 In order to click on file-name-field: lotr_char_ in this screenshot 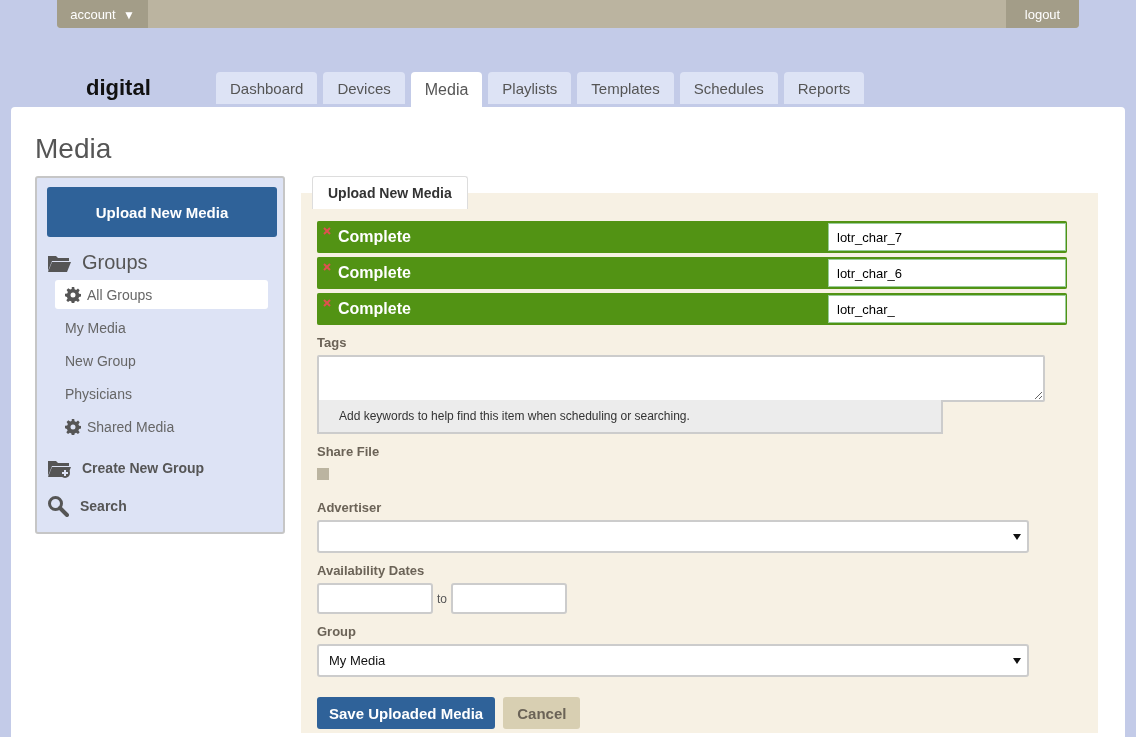, I will do `click(947, 309)`.